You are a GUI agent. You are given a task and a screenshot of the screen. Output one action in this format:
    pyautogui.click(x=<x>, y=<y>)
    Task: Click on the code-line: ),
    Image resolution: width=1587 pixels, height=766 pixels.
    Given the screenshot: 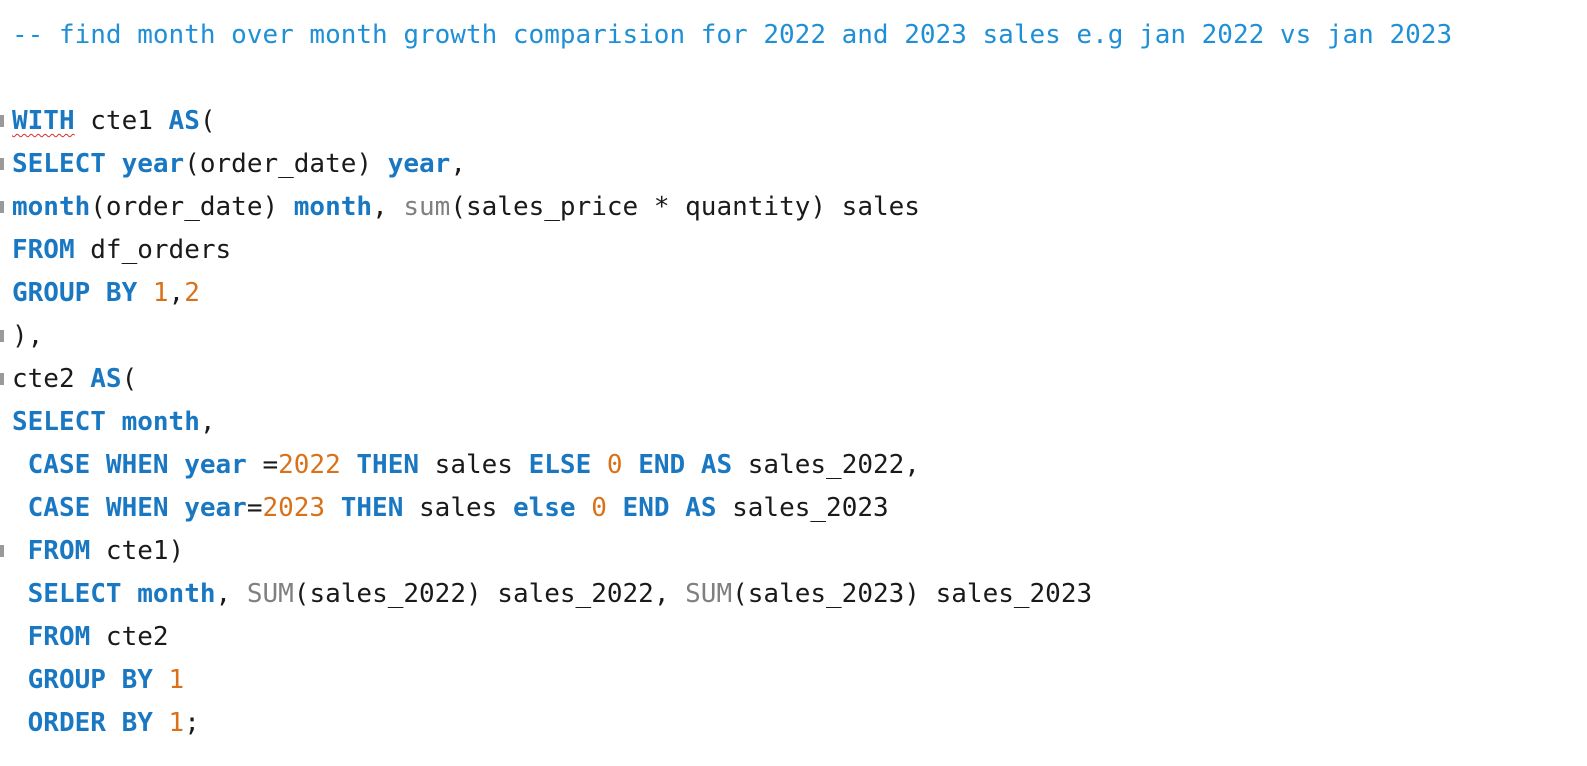 What is the action you would take?
    pyautogui.click(x=793, y=336)
    